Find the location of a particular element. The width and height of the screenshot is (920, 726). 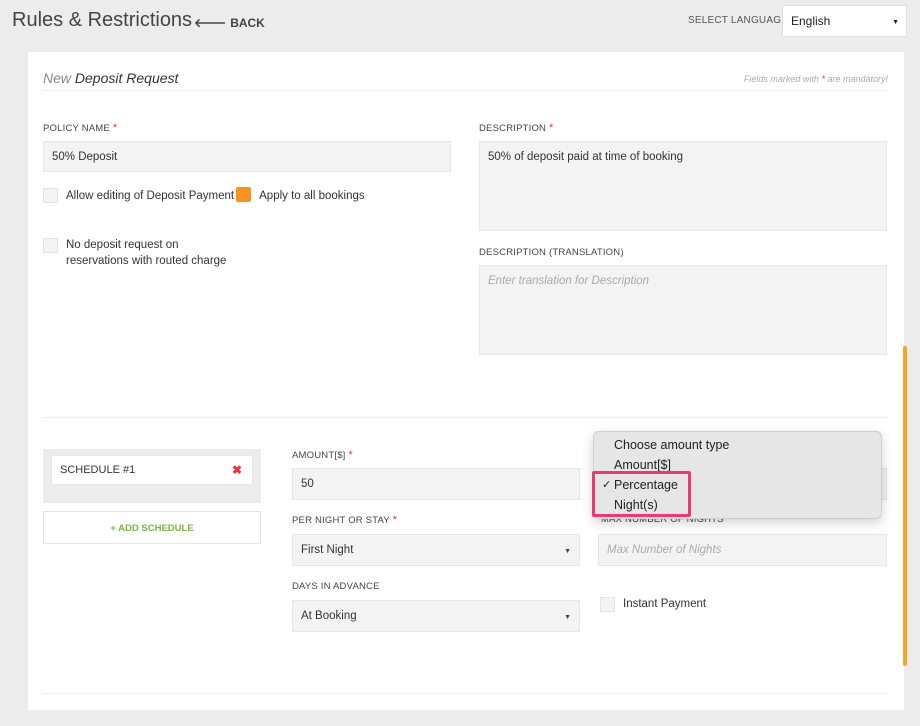

highlight-annotation is located at coordinates (641, 494).